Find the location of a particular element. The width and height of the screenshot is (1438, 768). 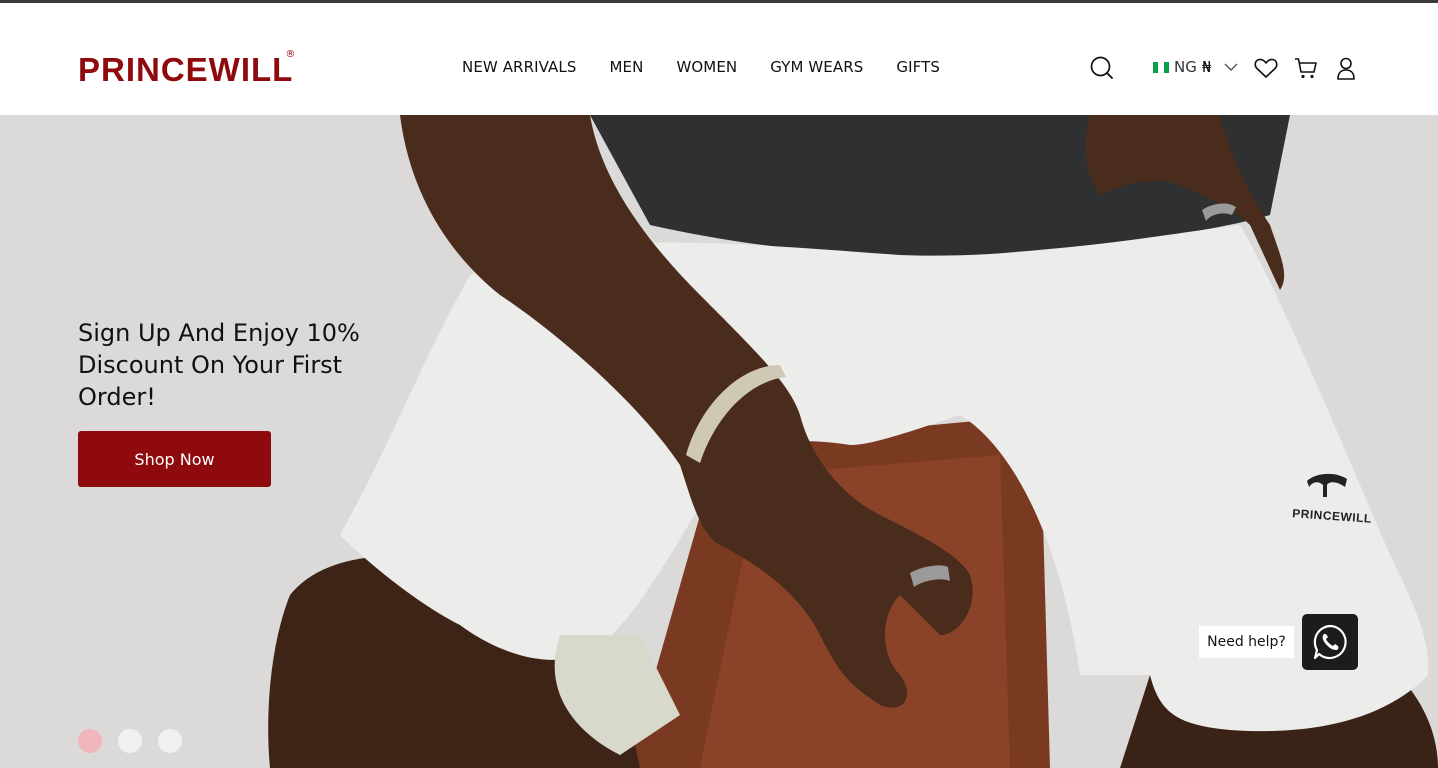

shorts-brand-mark: PRINCEWILL is located at coordinates (1332, 516).